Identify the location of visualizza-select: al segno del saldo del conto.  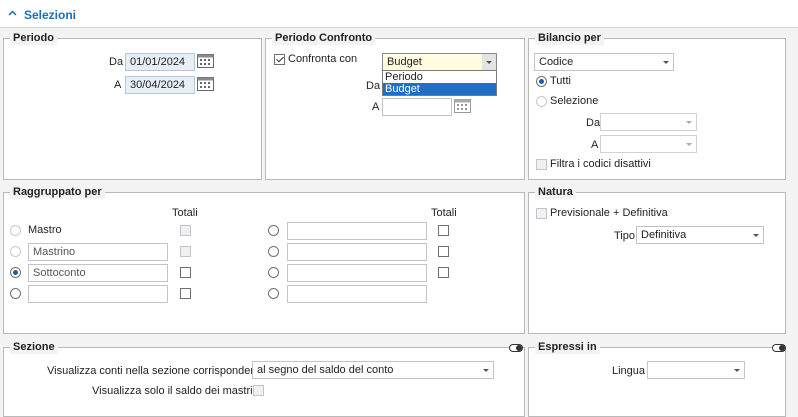
(373, 370).